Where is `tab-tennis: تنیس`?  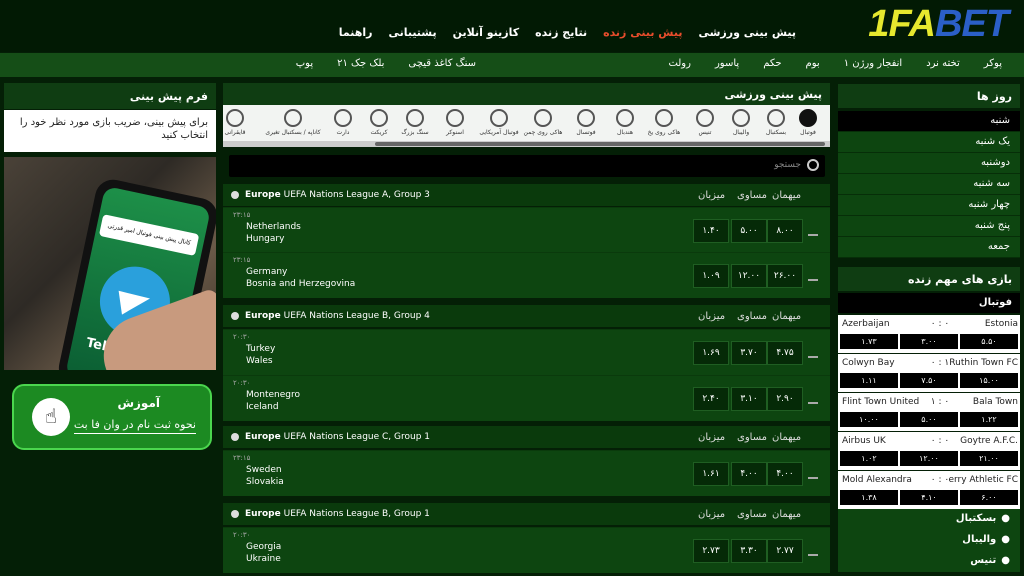 tab-tennis: تنیس is located at coordinates (705, 122).